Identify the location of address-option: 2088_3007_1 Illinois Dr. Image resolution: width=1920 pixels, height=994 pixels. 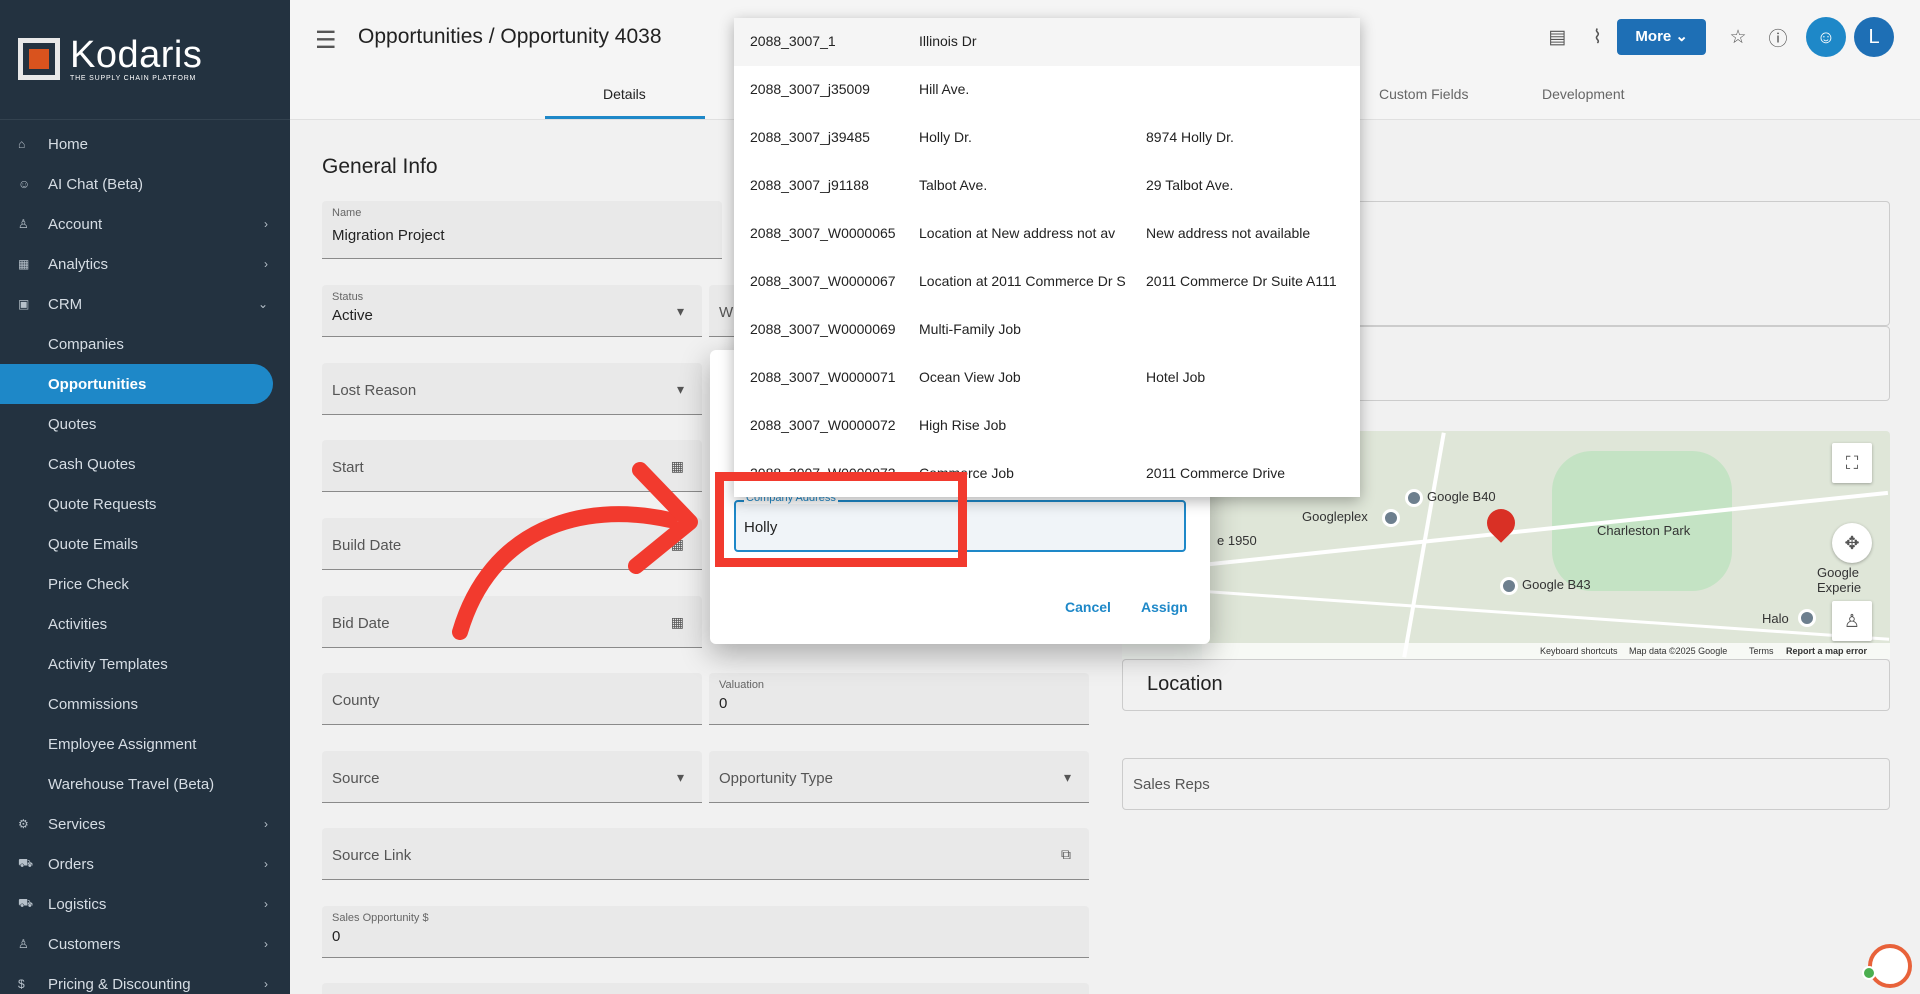
(1047, 42).